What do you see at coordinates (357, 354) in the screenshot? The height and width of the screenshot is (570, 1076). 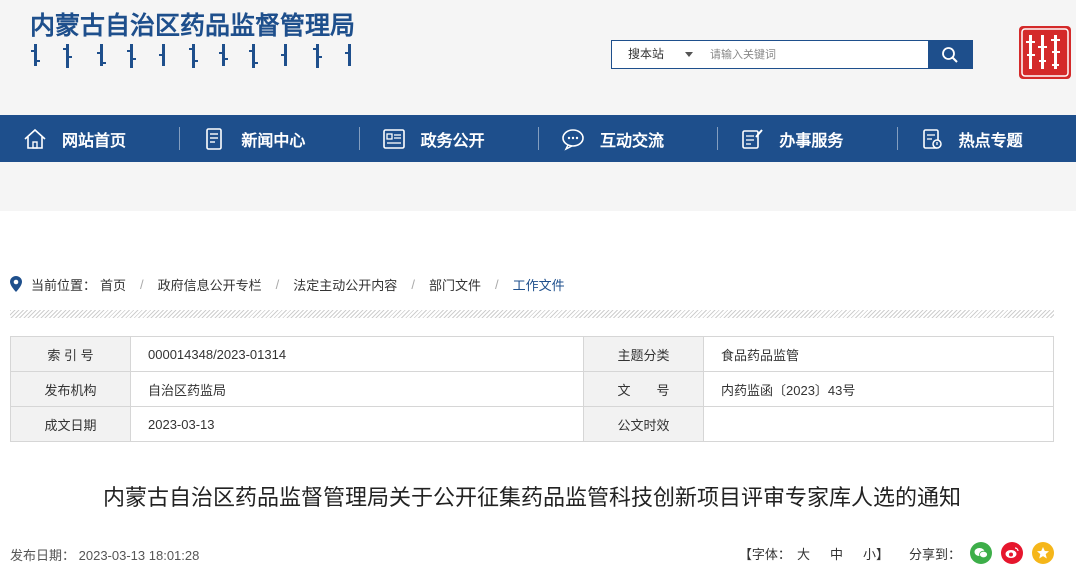 I see `index-value: 000014348/2023-01314` at bounding box center [357, 354].